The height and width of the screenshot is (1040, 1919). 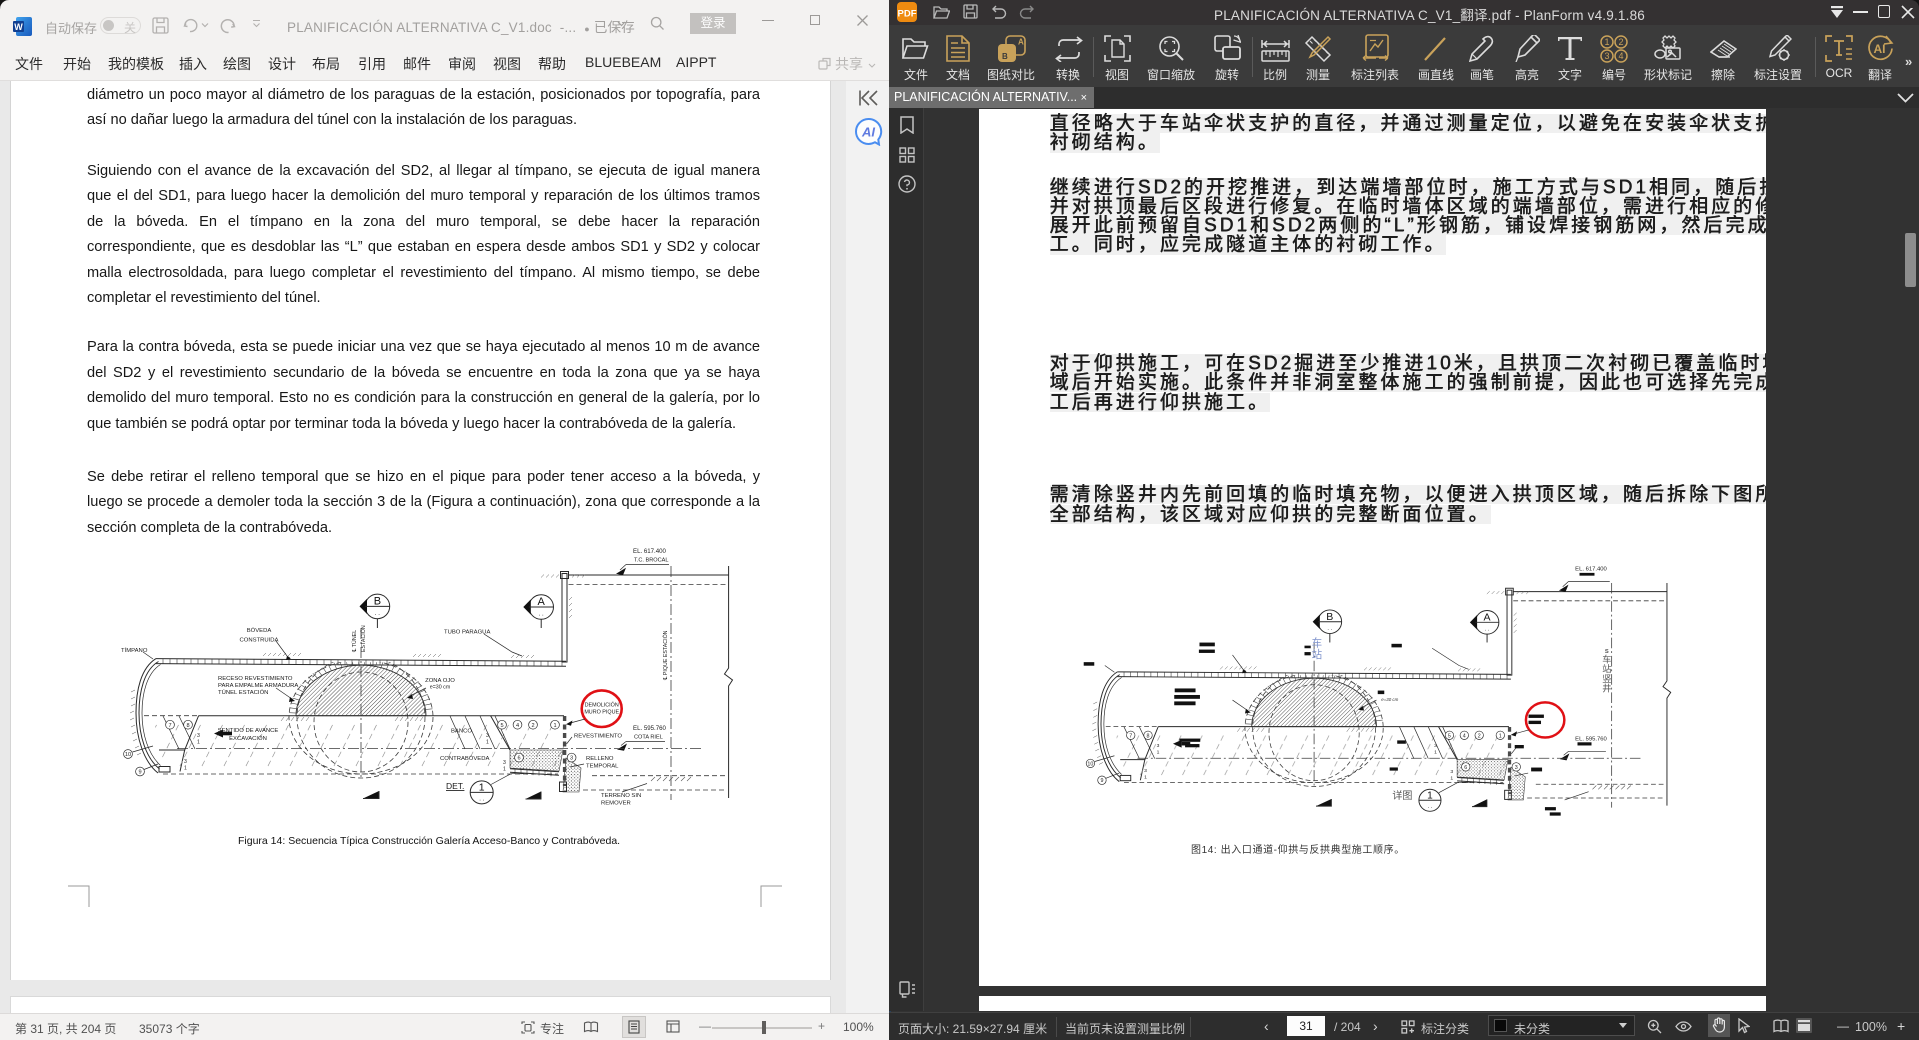 I want to click on svg-text: TUBO PARAGUA, so click(x=467, y=633).